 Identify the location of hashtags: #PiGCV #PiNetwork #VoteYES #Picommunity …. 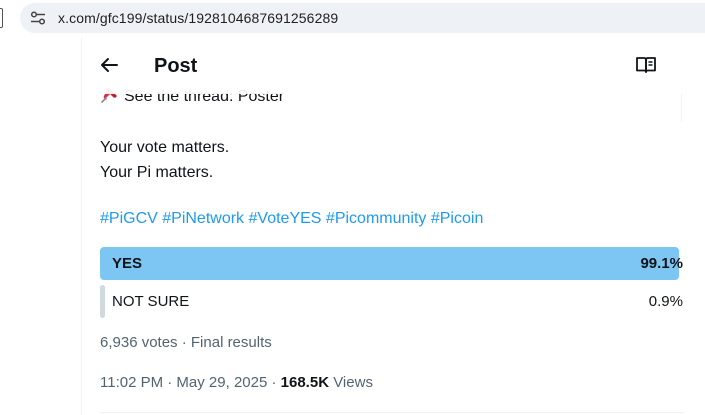
(291, 219).